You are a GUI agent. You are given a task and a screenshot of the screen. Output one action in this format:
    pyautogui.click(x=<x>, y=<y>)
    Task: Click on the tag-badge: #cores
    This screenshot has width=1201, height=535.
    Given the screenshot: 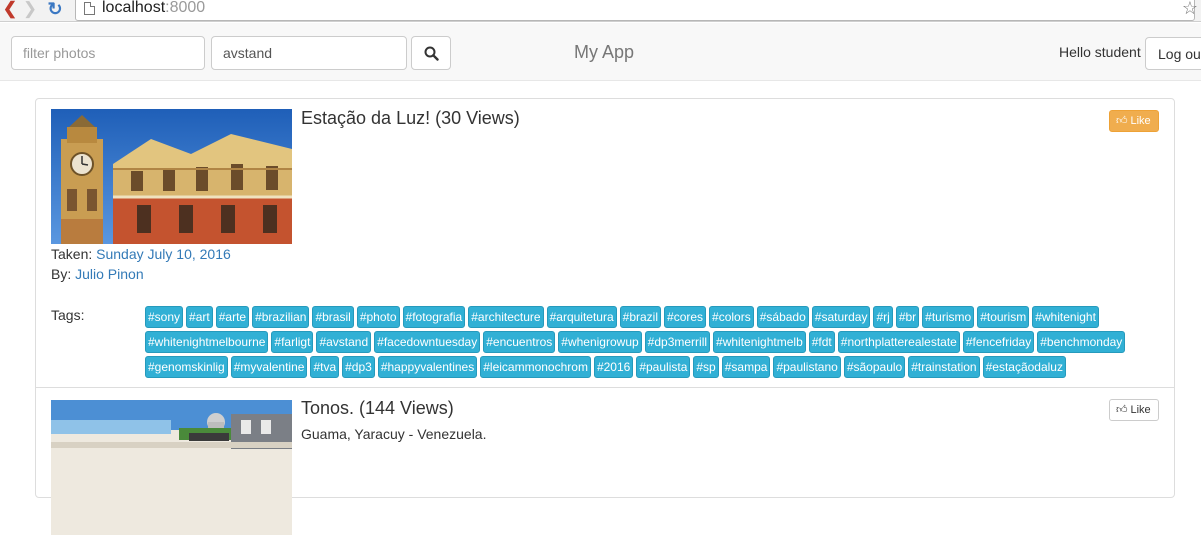 What is the action you would take?
    pyautogui.click(x=685, y=317)
    